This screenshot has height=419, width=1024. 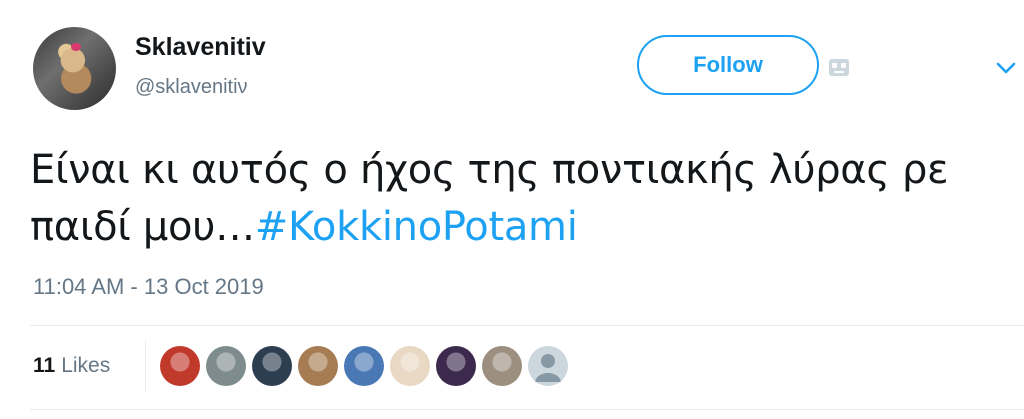 What do you see at coordinates (502, 366) in the screenshot?
I see `liker-avatar-cat-gray` at bounding box center [502, 366].